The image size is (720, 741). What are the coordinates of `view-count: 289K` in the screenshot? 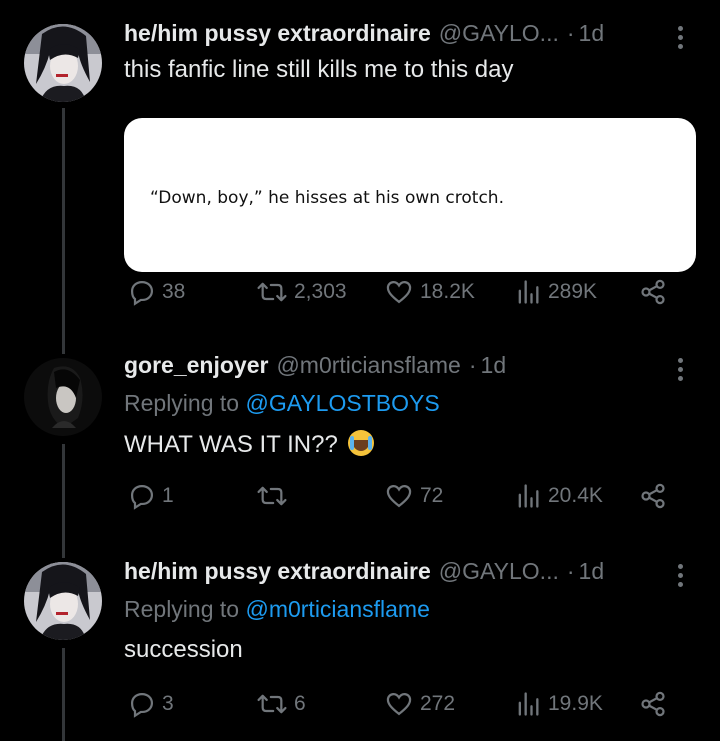 It's located at (573, 291).